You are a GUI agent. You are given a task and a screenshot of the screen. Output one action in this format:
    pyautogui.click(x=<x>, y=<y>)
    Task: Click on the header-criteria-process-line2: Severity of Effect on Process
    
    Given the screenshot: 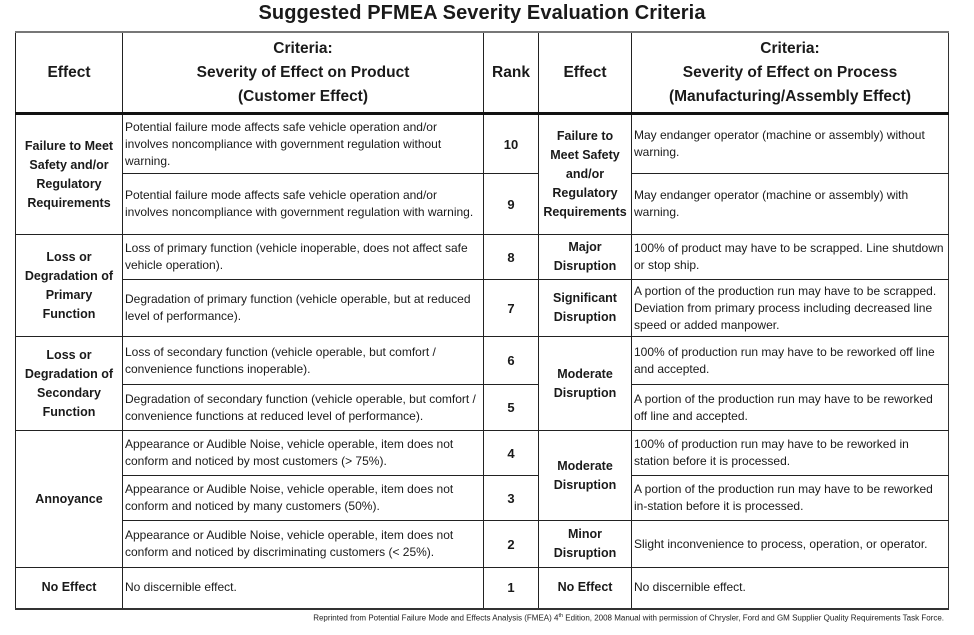 What is the action you would take?
    pyautogui.click(x=790, y=72)
    